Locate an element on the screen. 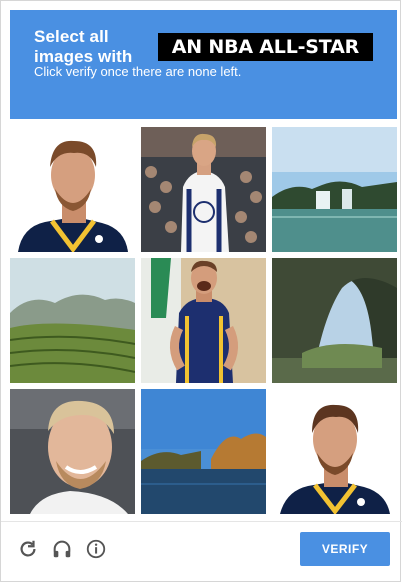 This screenshot has width=403, height=584. verify-button: VERIFY is located at coordinates (345, 549).